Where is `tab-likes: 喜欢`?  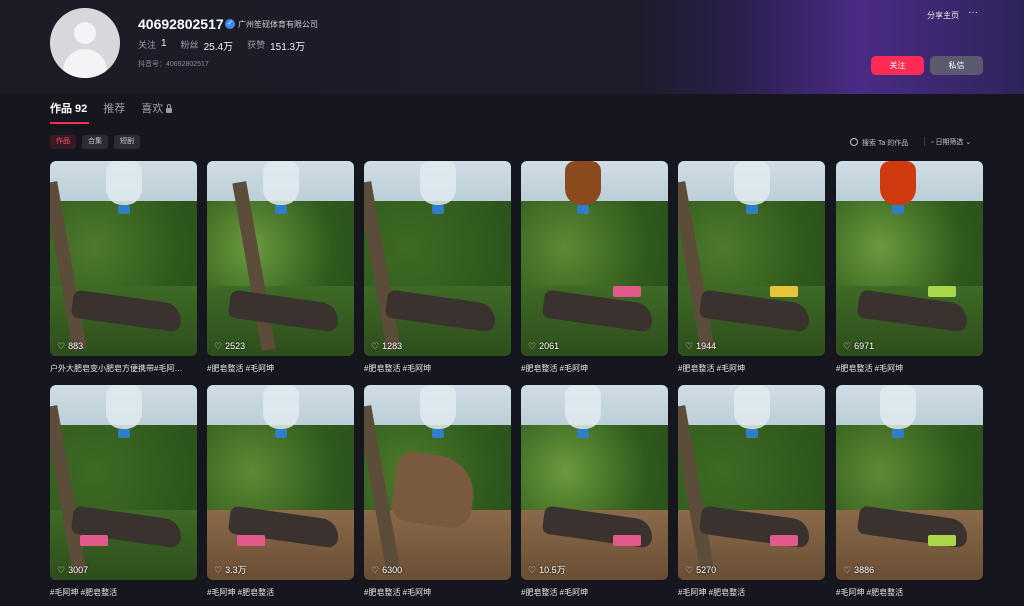
tab-likes: 喜欢 is located at coordinates (157, 111).